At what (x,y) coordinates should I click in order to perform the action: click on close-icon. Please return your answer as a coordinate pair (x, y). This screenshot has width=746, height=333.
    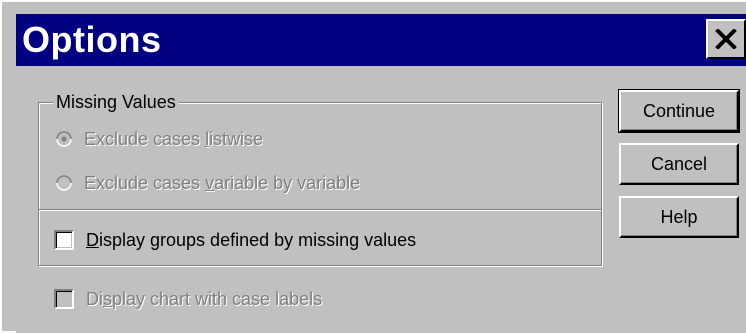
    Looking at the image, I should click on (726, 39).